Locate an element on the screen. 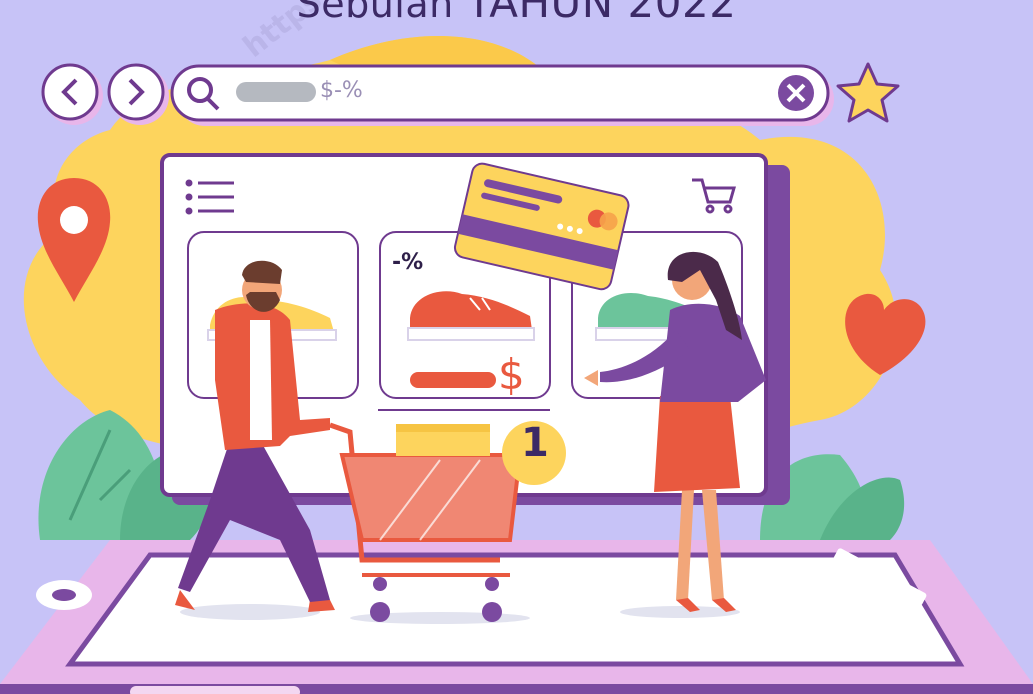  search-text-placeholder-bar is located at coordinates (276, 92).